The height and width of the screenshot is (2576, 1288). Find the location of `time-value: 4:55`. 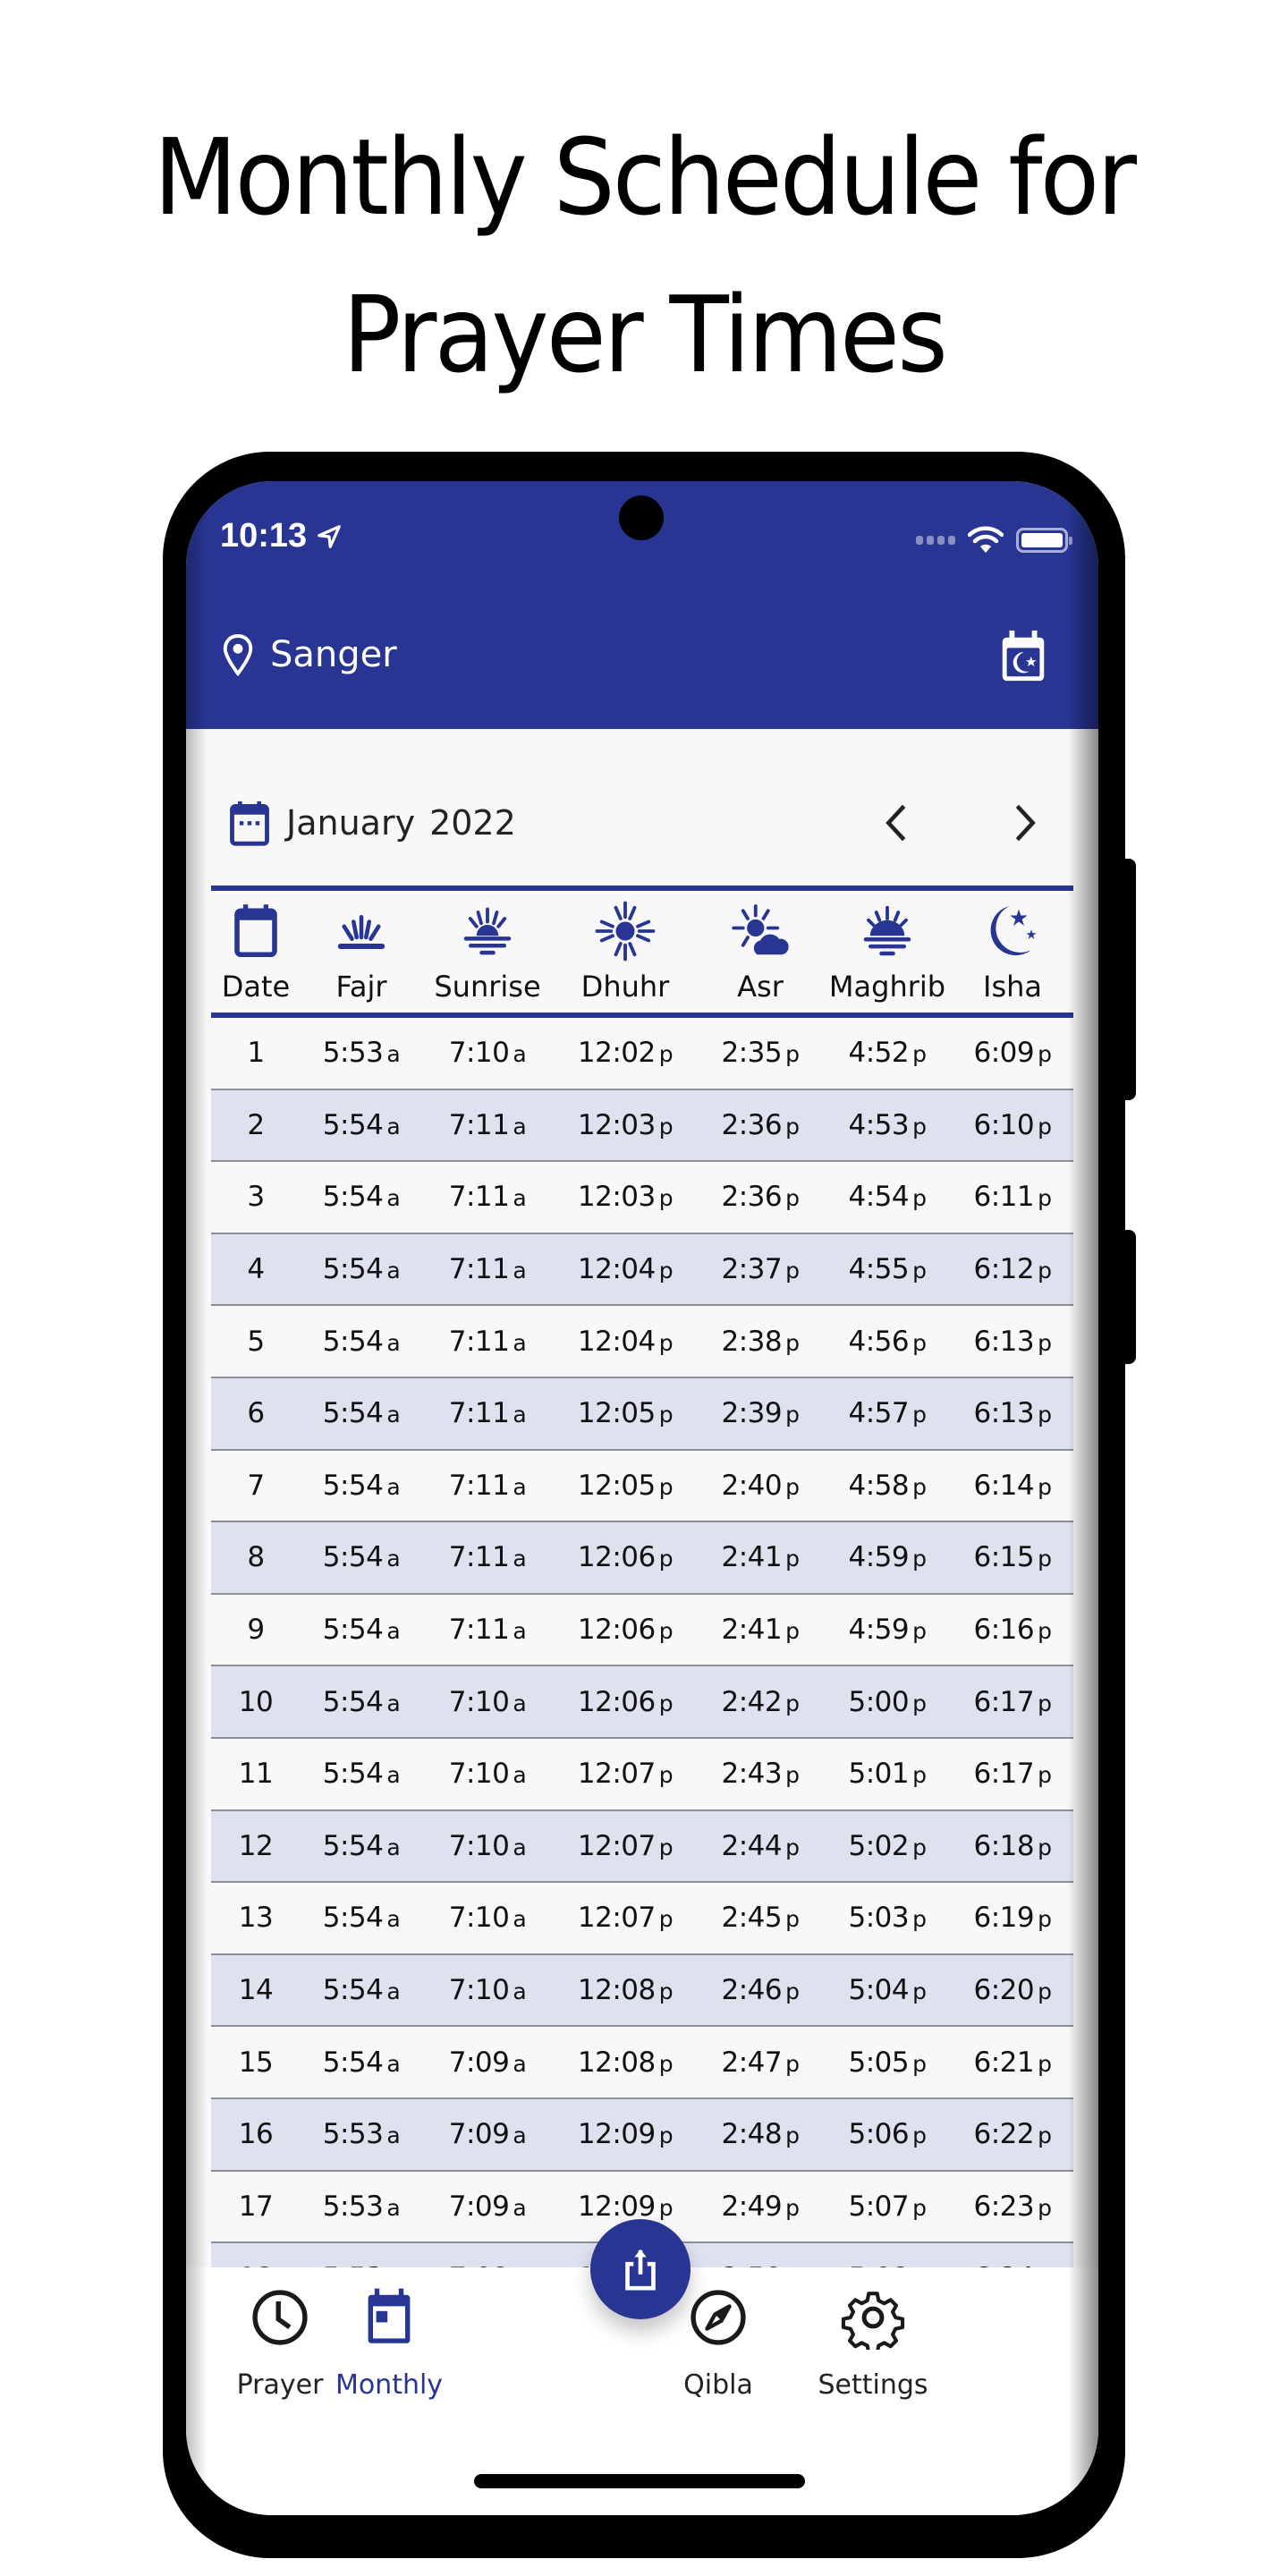

time-value: 4:55 is located at coordinates (879, 1269).